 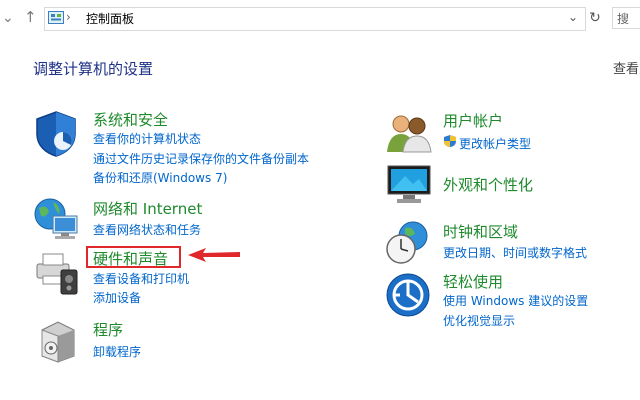 What do you see at coordinates (160, 177) in the screenshot?
I see `link-backup-restore: 备份和还原(Windows 7)` at bounding box center [160, 177].